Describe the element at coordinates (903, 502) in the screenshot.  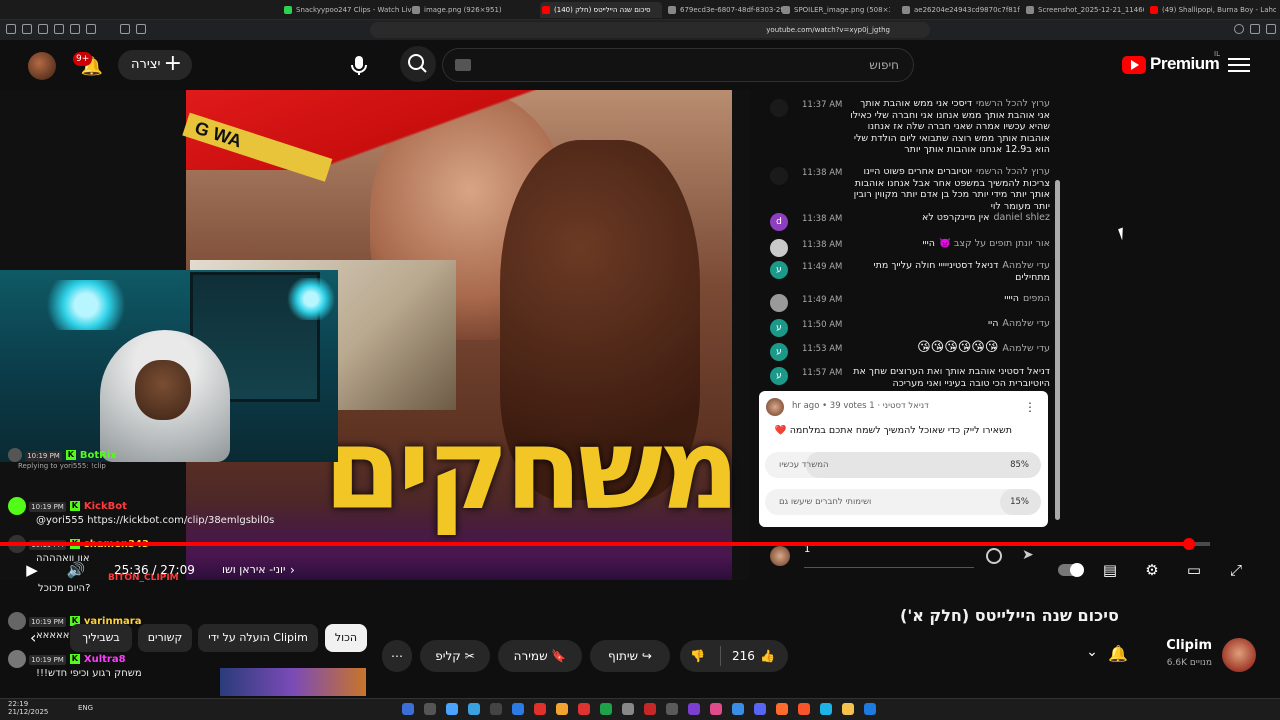
I see `poll-option: ושימותי לחברים שיעשו גם 15%` at that location.